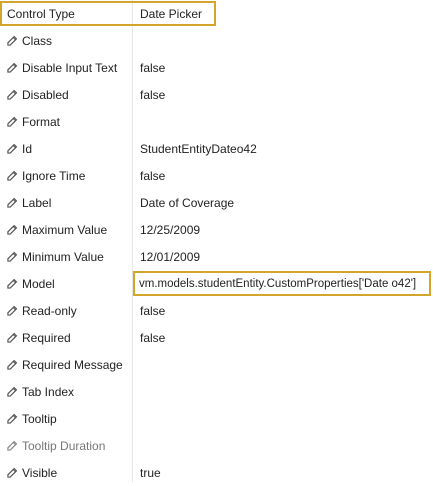 Image resolution: width=433 pixels, height=486 pixels. Describe the element at coordinates (40, 472) in the screenshot. I see `property-name-visible: Visible` at that location.